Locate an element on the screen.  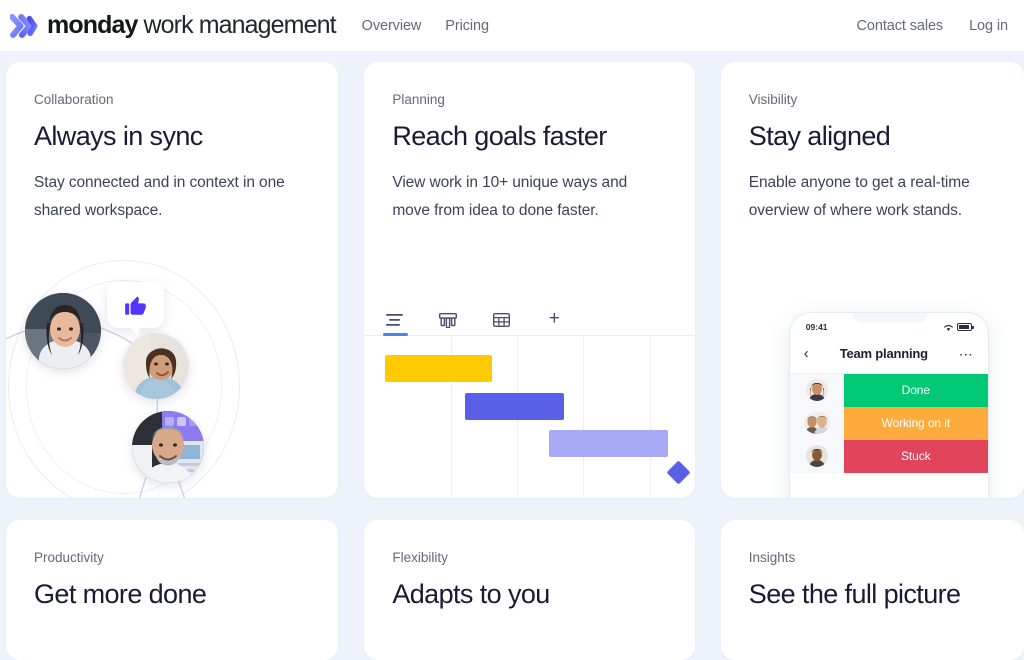
tab-kanban-view is located at coordinates (448, 320).